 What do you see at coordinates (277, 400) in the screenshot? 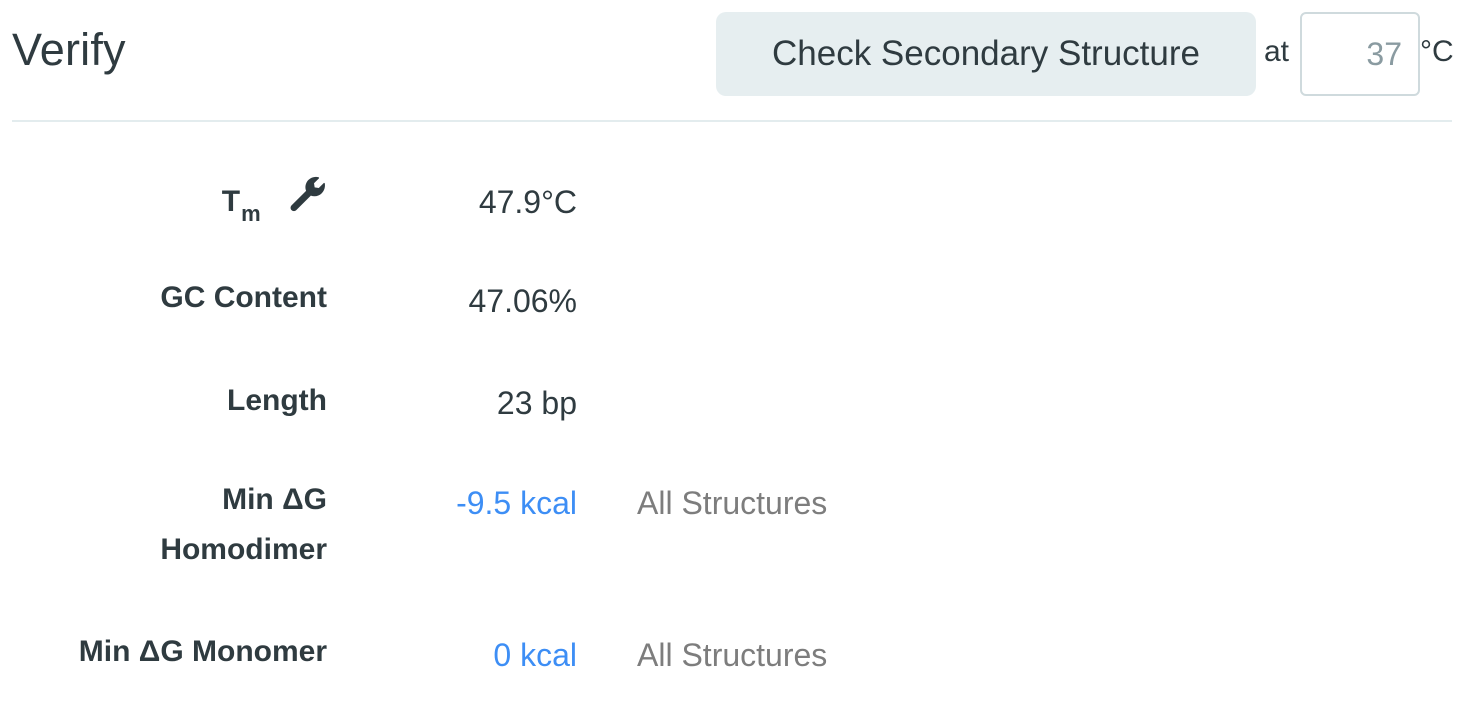
I see `length-label: Length` at bounding box center [277, 400].